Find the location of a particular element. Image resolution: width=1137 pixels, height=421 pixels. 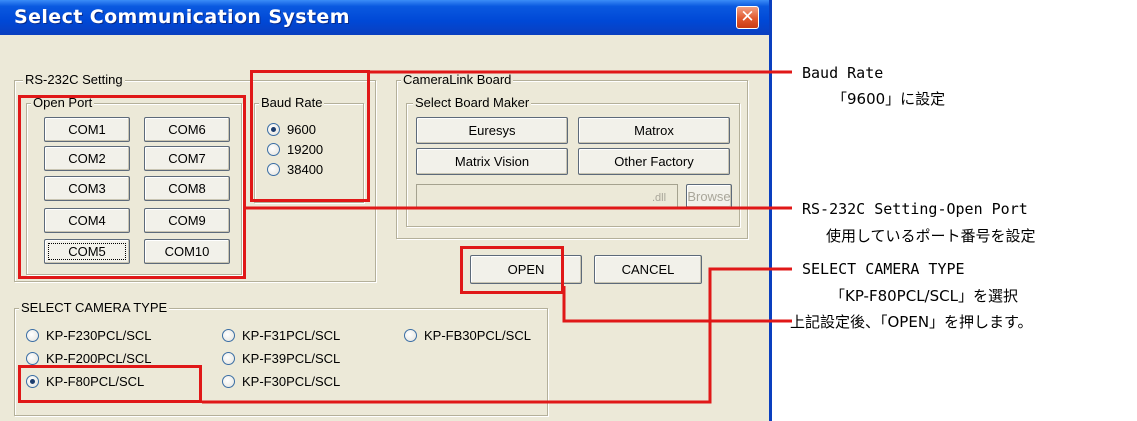

baud-annotation-desc: 「9600」に設定 is located at coordinates (889, 99).